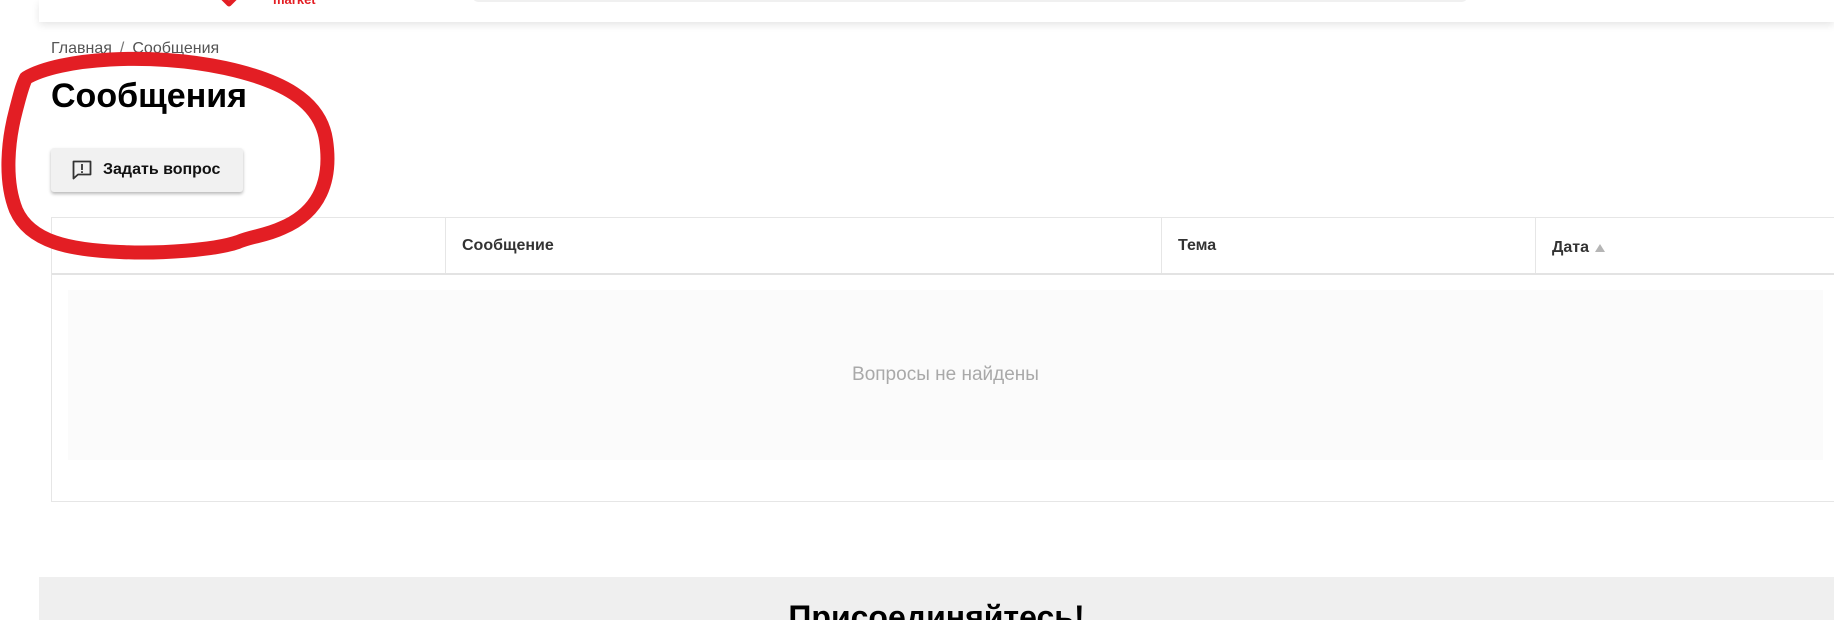  Describe the element at coordinates (294, 3) in the screenshot. I see `logo-text: market` at that location.